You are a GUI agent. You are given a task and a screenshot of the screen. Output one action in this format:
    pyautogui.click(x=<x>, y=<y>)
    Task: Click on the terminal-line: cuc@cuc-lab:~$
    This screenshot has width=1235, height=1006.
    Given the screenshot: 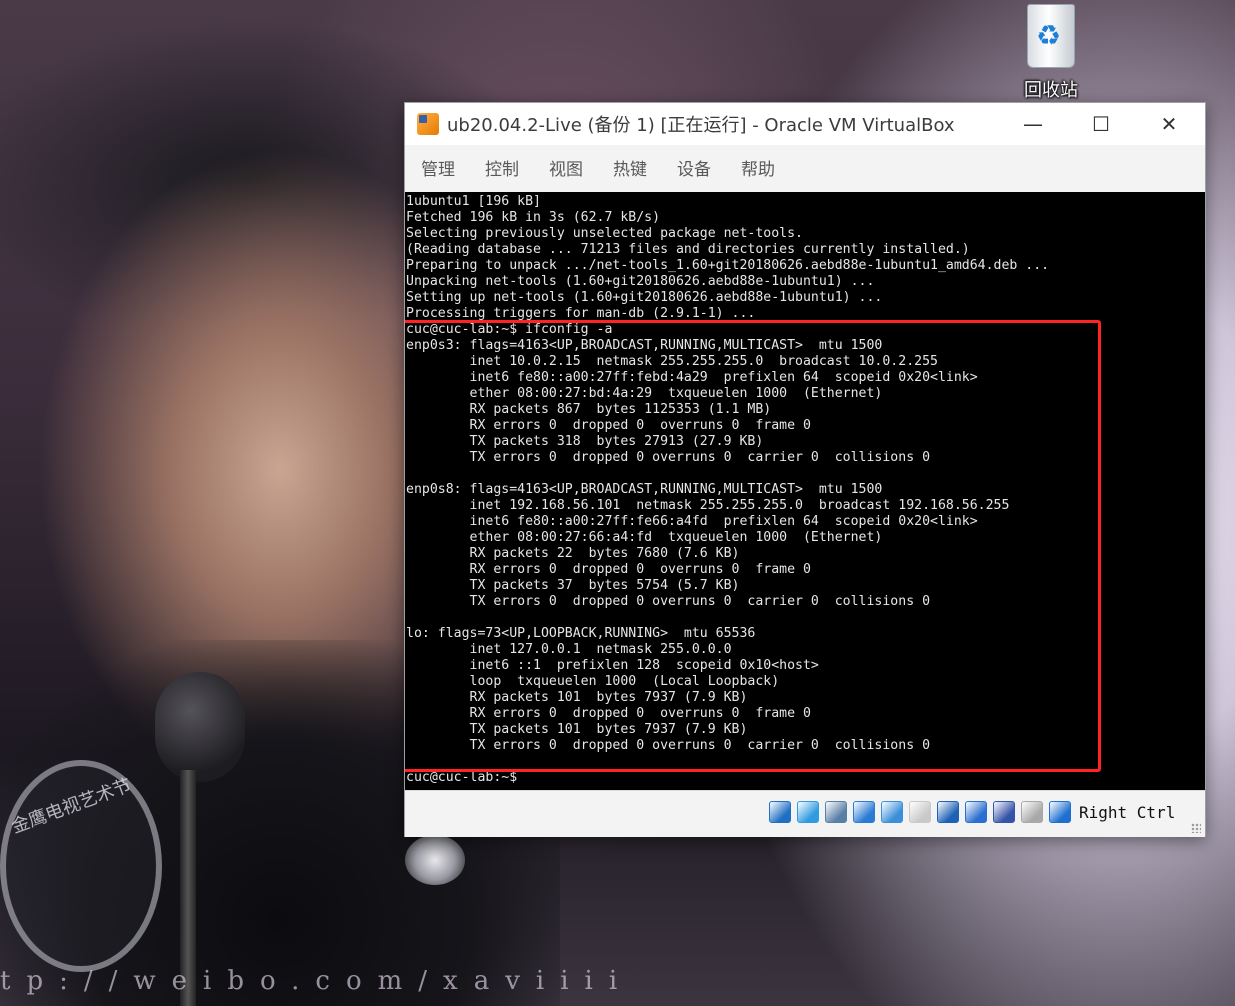 What is the action you would take?
    pyautogui.click(x=462, y=777)
    